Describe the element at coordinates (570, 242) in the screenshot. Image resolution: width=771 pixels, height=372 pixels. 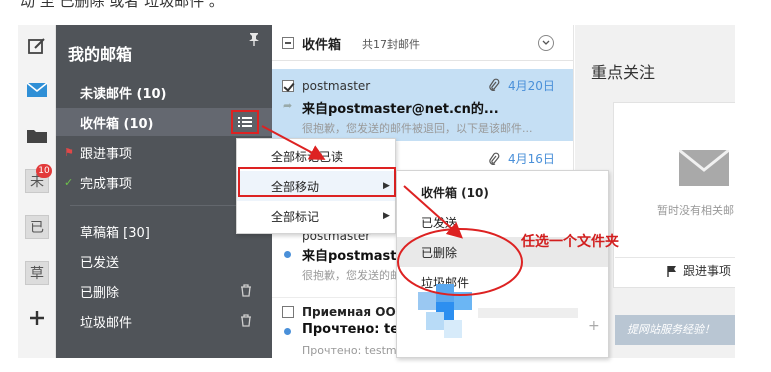
I see `annotation-text: 任选一个文件夹` at that location.